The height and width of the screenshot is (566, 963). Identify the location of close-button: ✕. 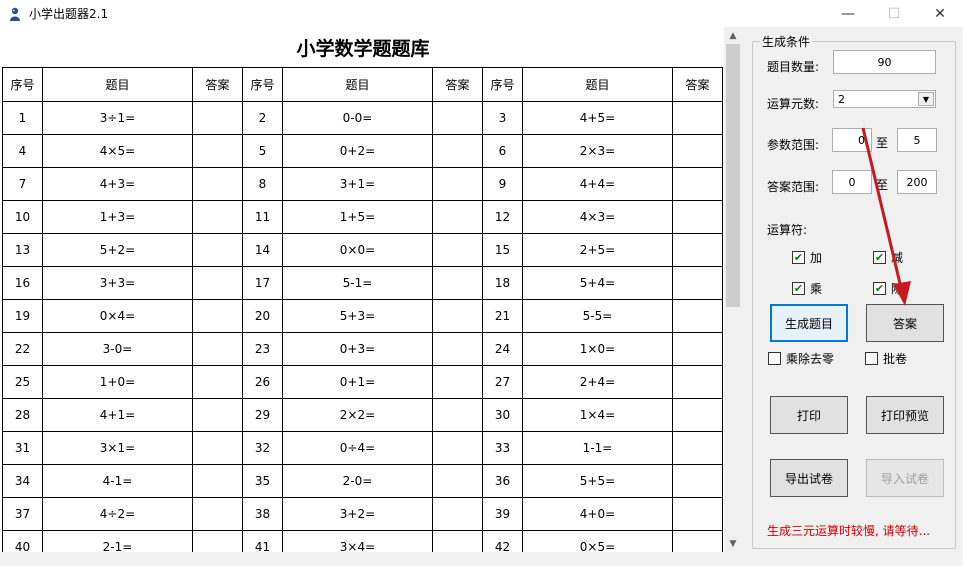
(940, 13).